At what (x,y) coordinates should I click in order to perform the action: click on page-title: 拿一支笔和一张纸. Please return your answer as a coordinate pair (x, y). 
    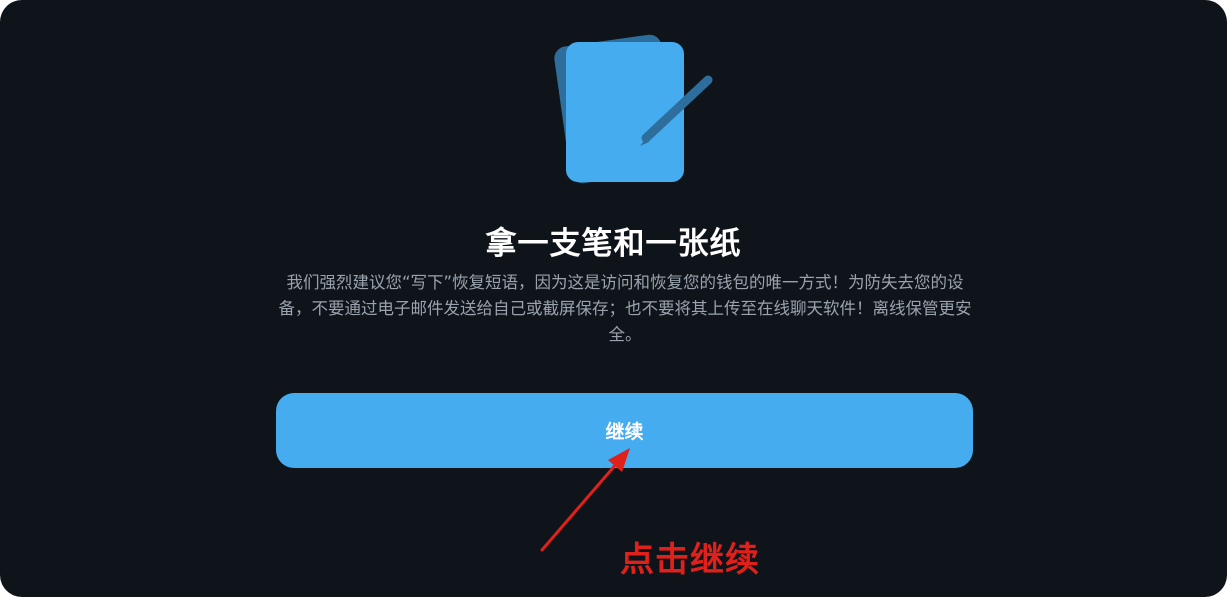
    Looking at the image, I should click on (613, 244).